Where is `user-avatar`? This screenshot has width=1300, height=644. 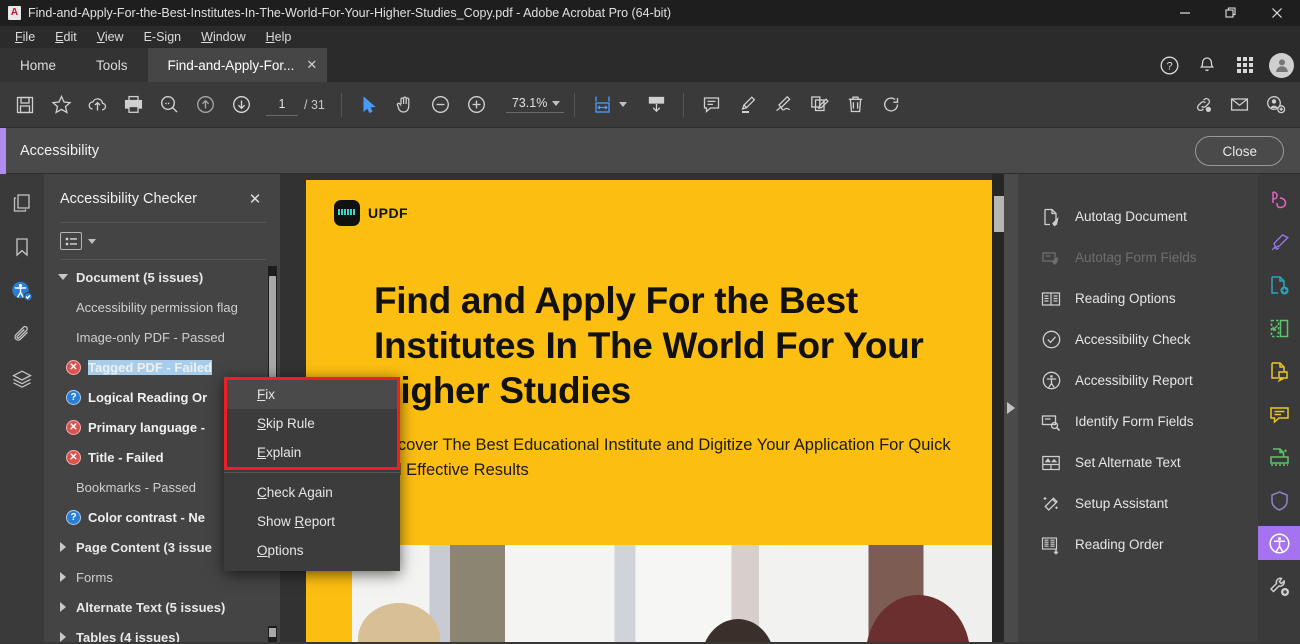 user-avatar is located at coordinates (1281, 65).